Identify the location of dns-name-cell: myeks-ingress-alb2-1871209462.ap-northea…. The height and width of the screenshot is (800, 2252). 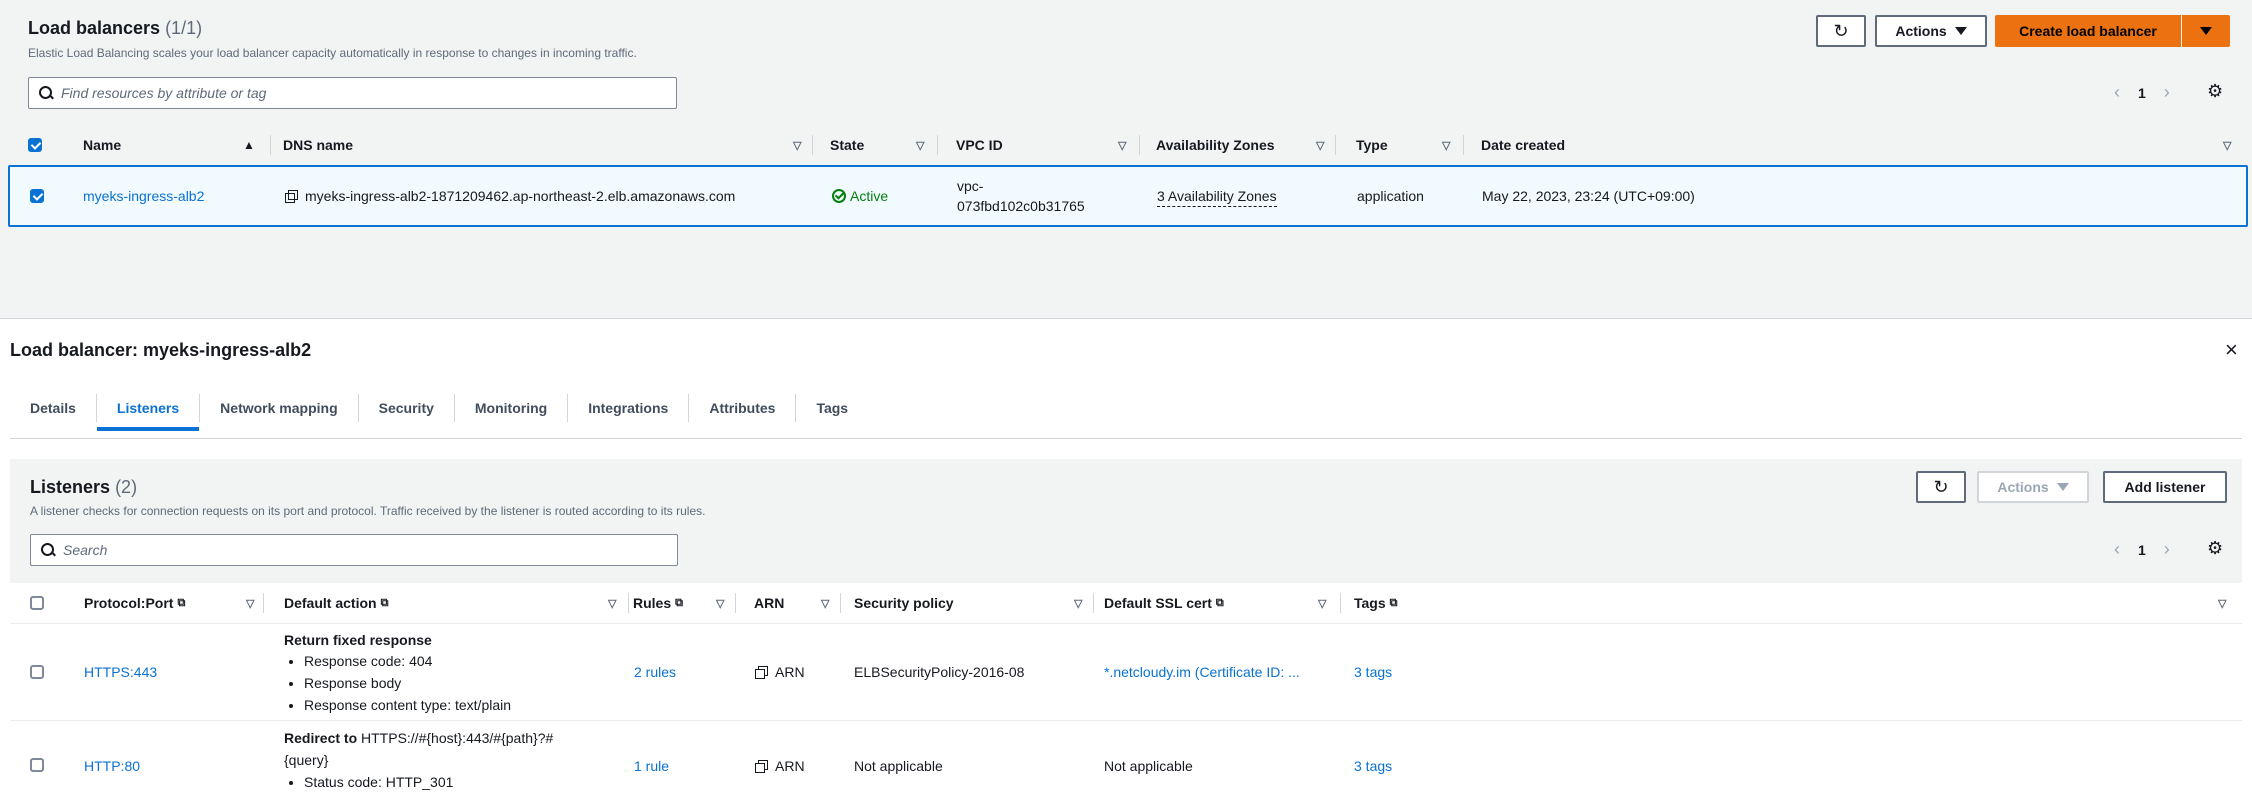
(510, 196).